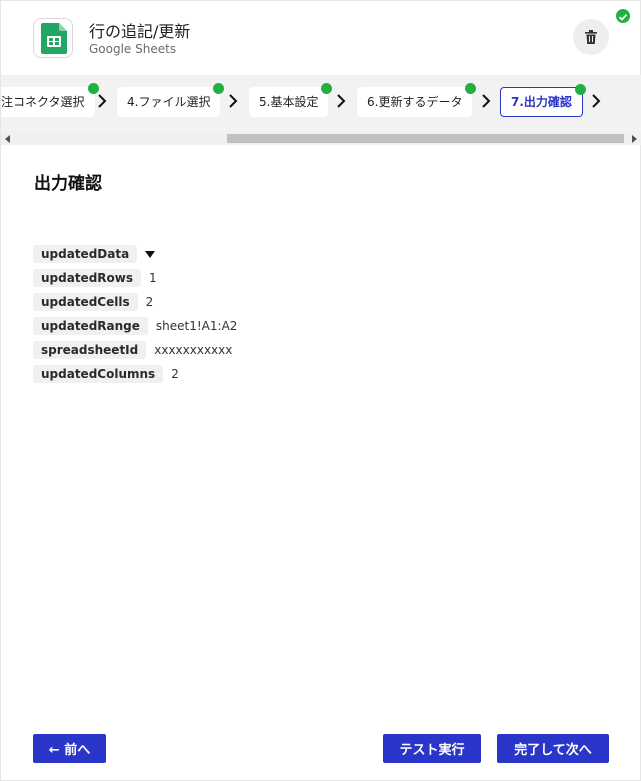  Describe the element at coordinates (50, 100) in the screenshot. I see `step-connector-select: 注コネクタ選択` at that location.